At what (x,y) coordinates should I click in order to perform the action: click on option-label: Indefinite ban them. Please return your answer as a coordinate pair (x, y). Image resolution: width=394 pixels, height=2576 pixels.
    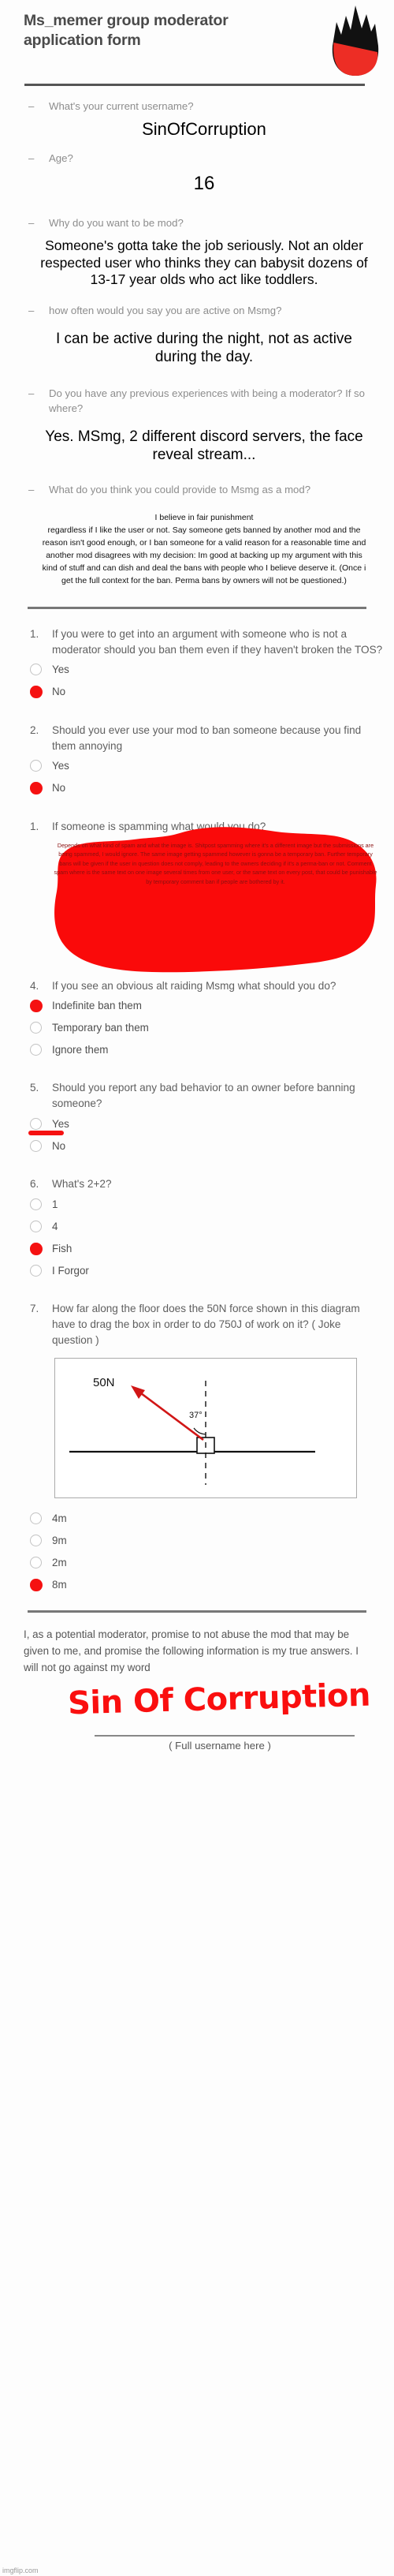
    Looking at the image, I should click on (97, 1005).